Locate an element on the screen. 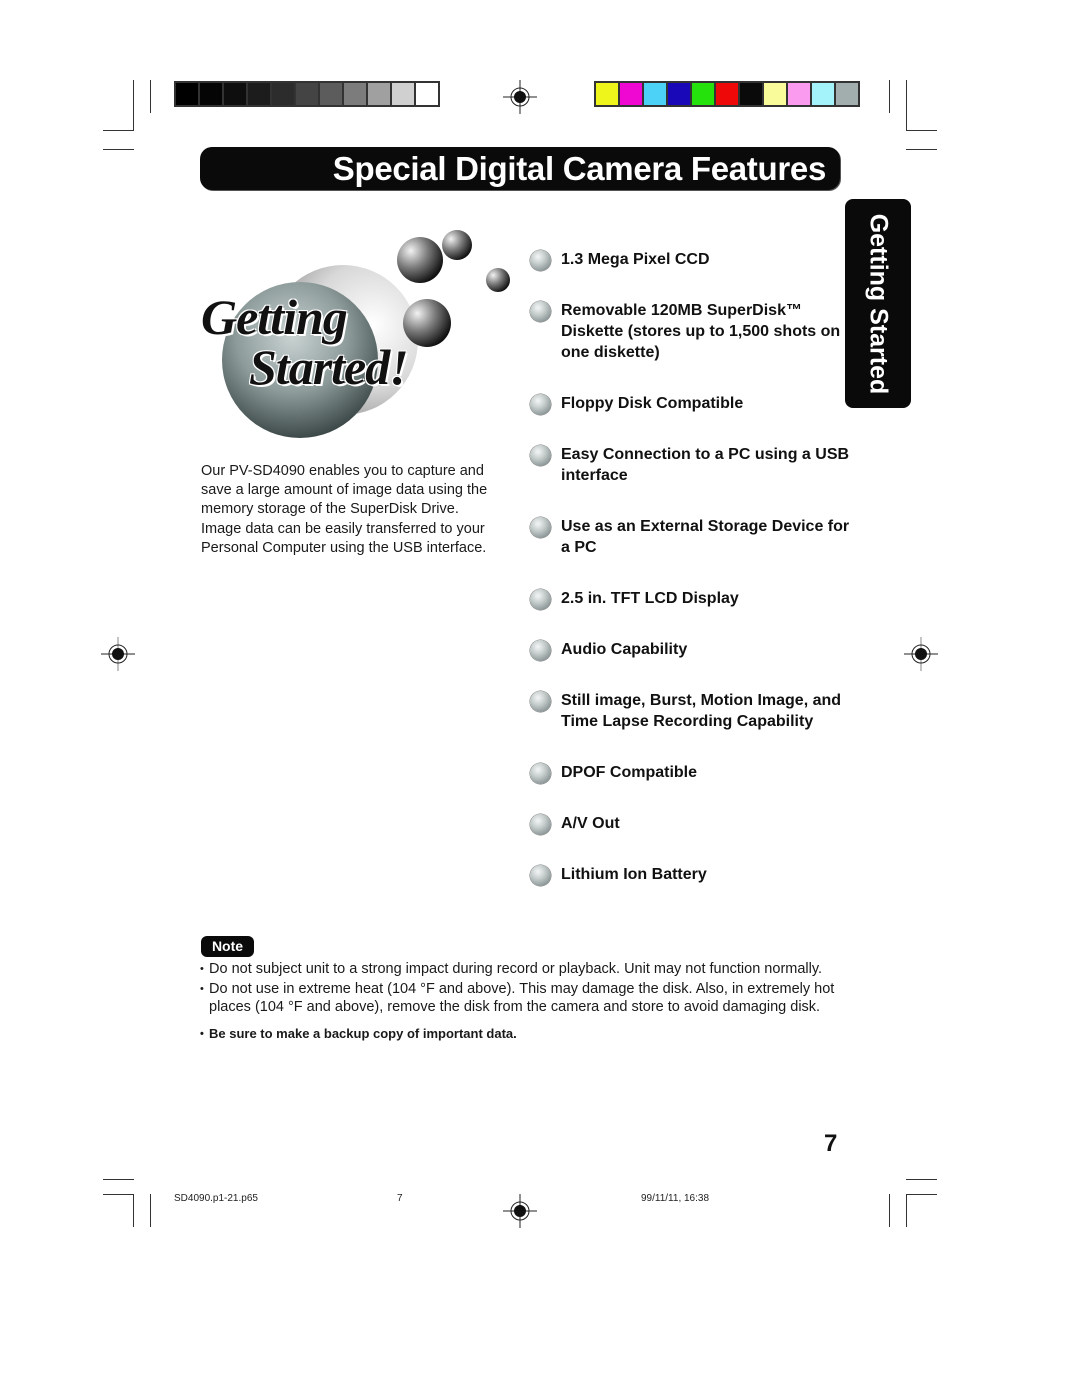 This screenshot has width=1080, height=1397. getting-started-logo: Getting Started! is located at coordinates (360, 345).